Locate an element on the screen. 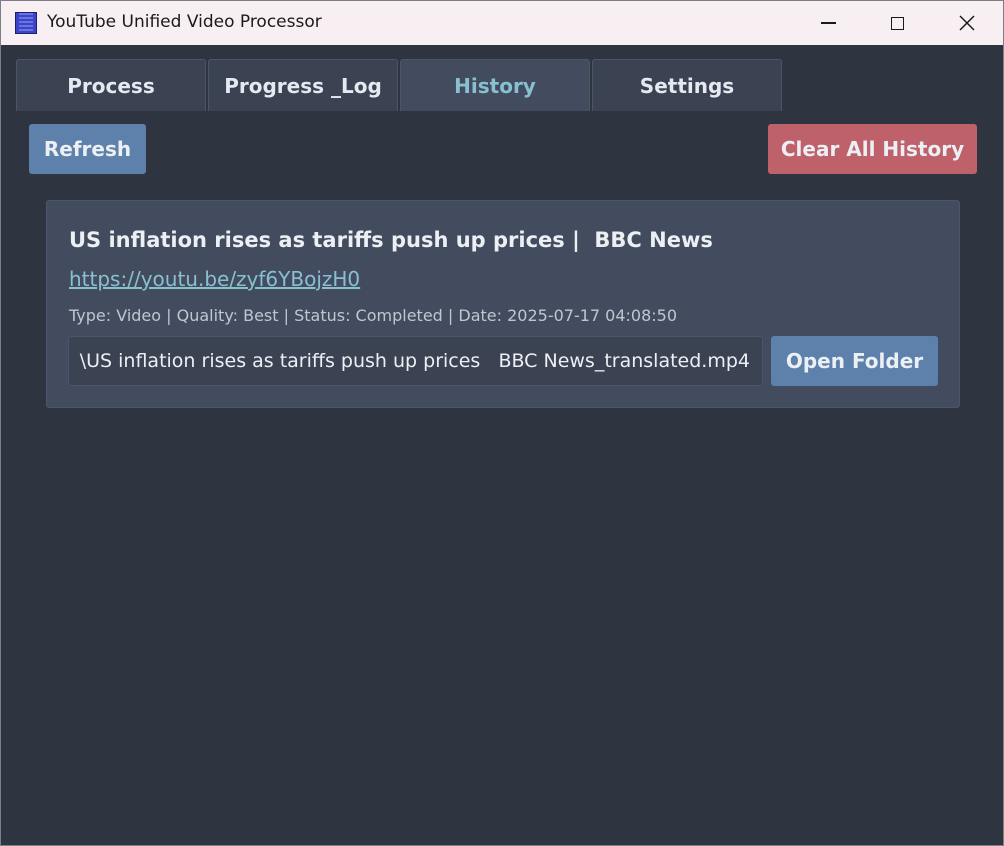  history-item-link: https://youtu.be/zyf6YBojzH0 is located at coordinates (214, 279).